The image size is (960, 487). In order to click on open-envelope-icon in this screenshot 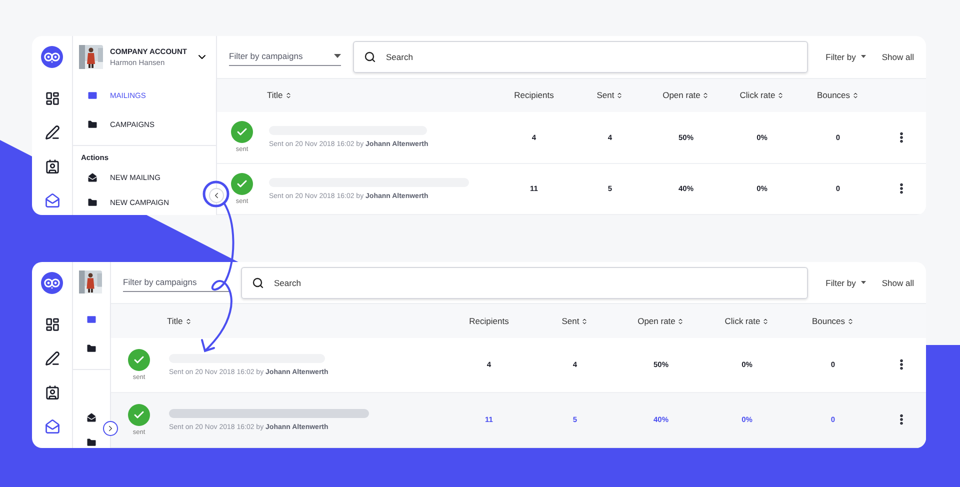, I will do `click(92, 177)`.